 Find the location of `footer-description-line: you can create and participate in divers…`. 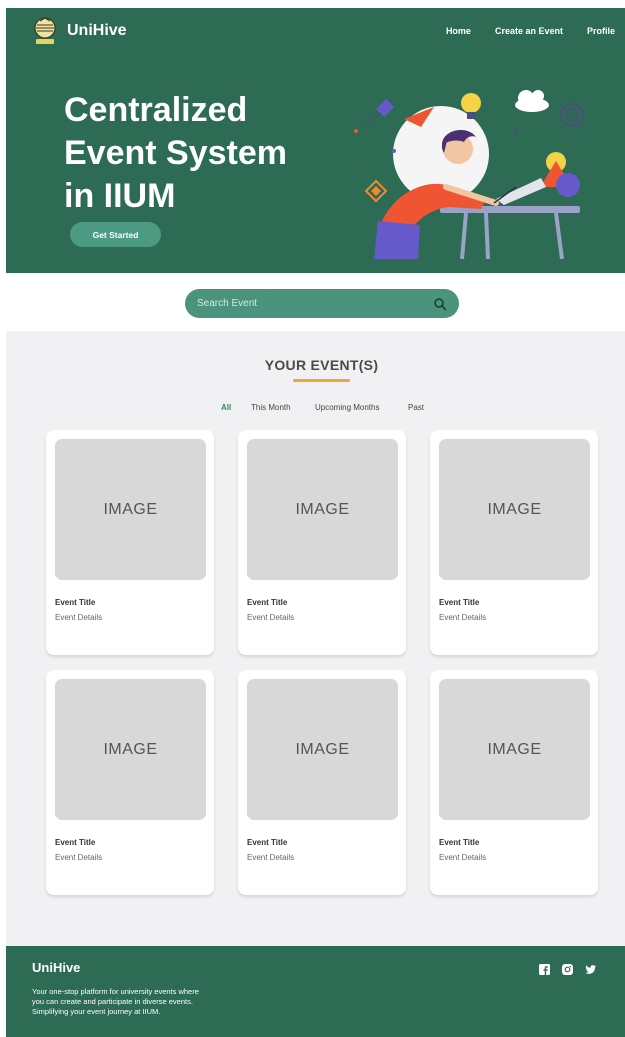

footer-description-line: you can create and participate in divers… is located at coordinates (112, 1001).